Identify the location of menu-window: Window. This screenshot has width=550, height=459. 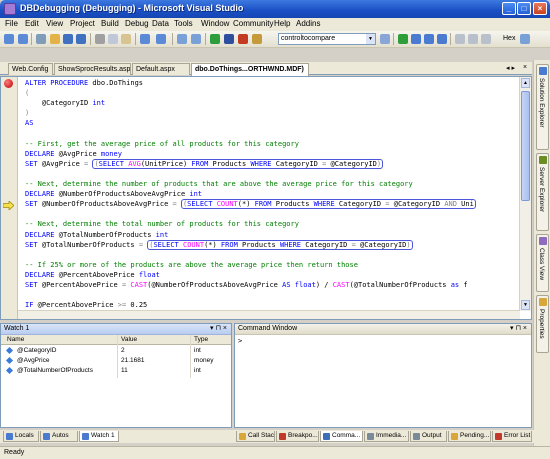
(215, 23).